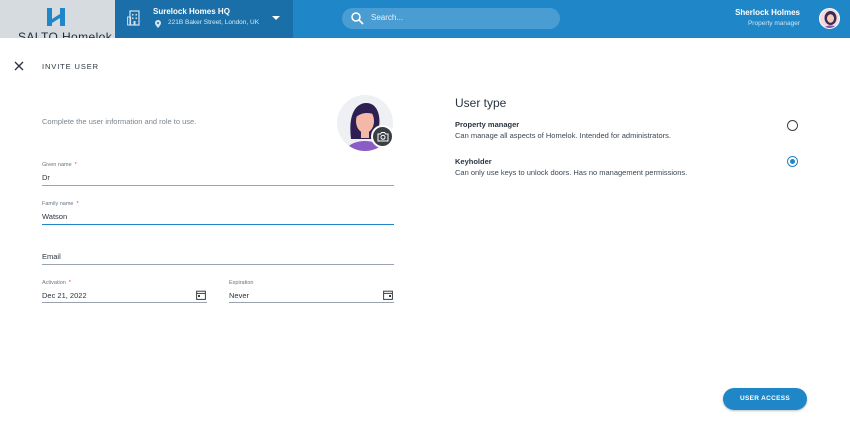 The image size is (850, 423). What do you see at coordinates (214, 22) in the screenshot?
I see `site-address: 221B Baker Street, London, UK` at bounding box center [214, 22].